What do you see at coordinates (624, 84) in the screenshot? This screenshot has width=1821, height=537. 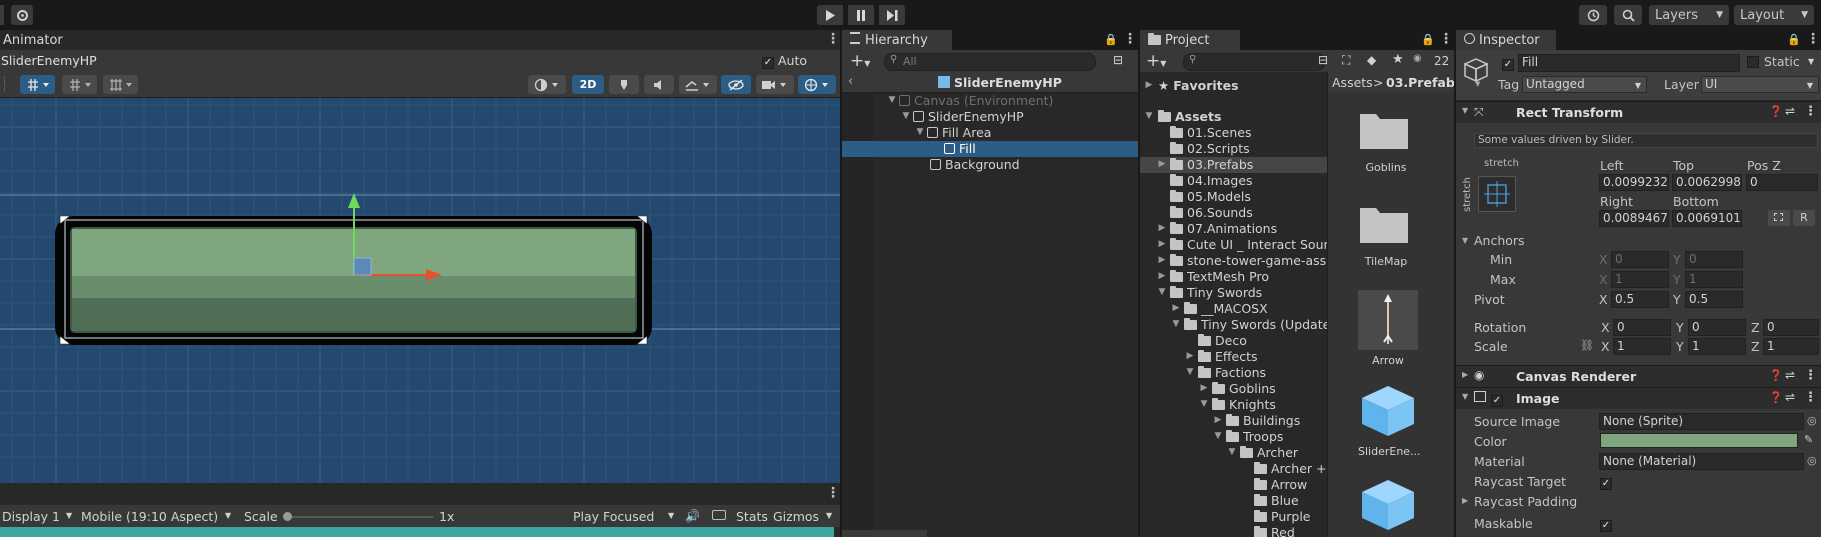 I see `lighting-toggle-icon` at bounding box center [624, 84].